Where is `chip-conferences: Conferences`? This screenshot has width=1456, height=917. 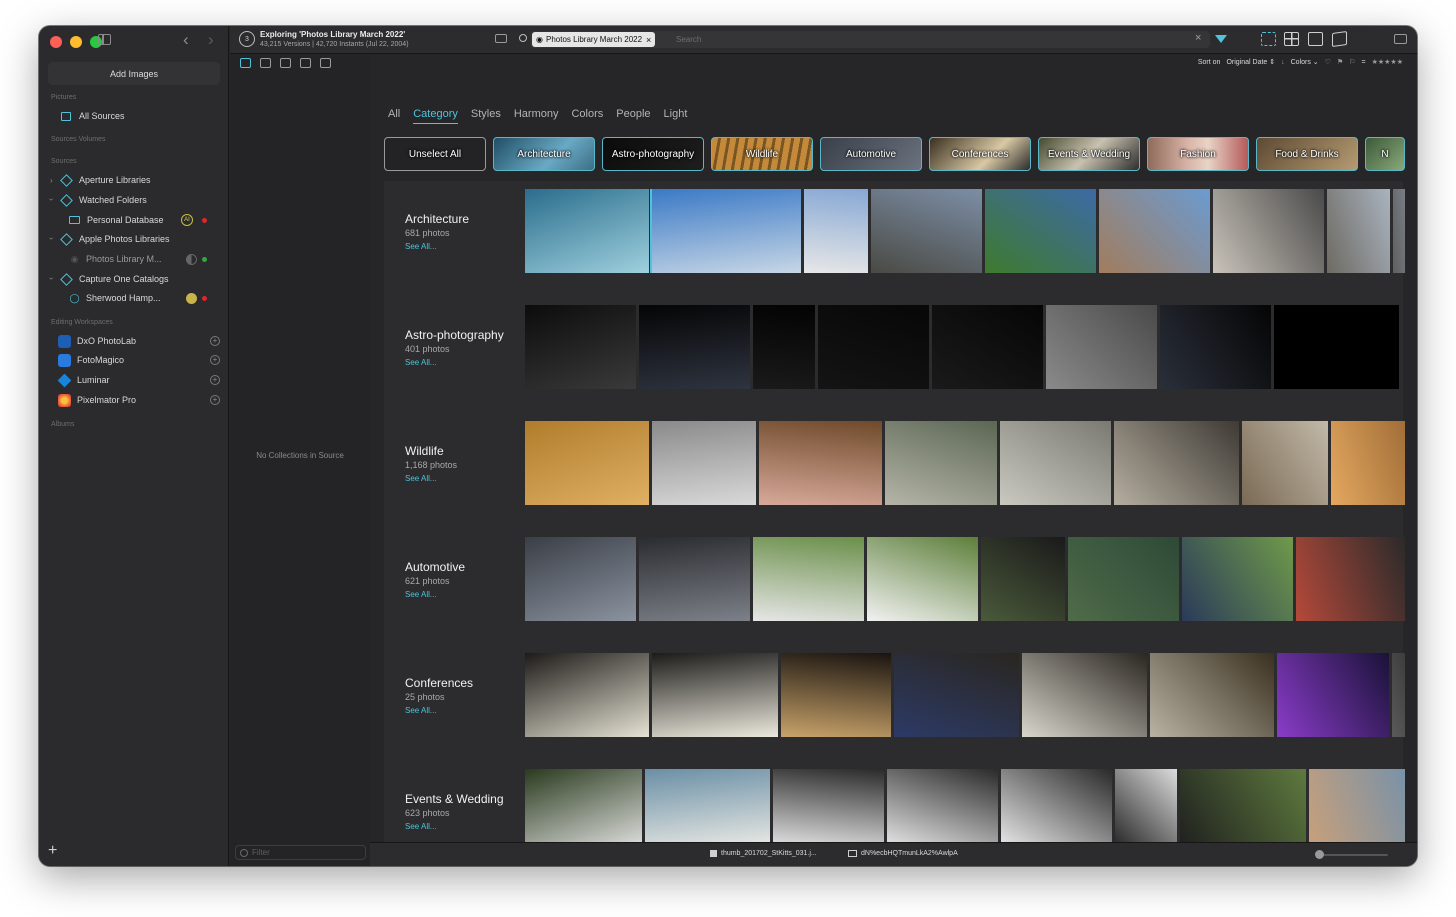
chip-conferences: Conferences is located at coordinates (980, 154).